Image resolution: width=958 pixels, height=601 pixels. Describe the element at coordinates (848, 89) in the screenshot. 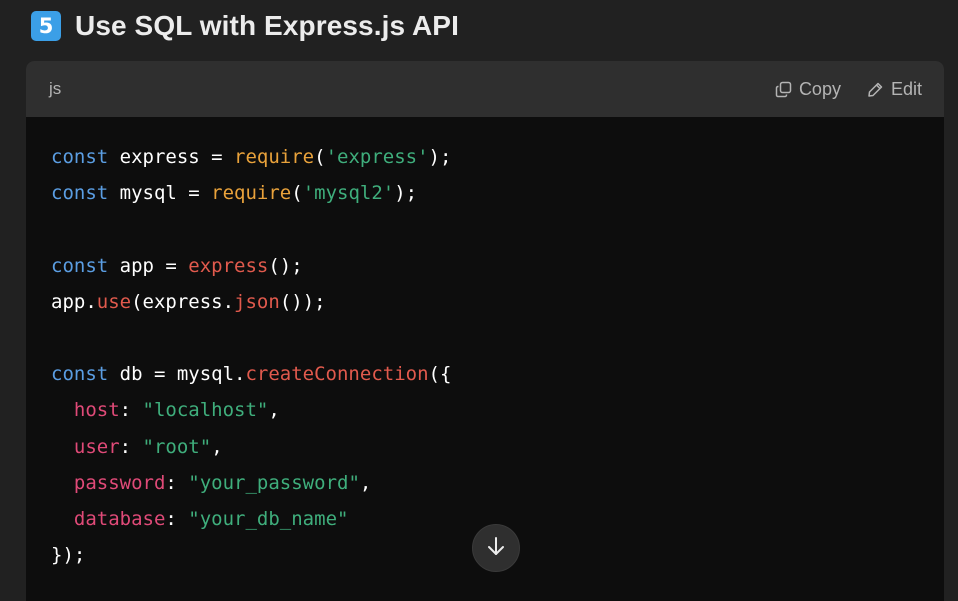

I see `code-actions: Copy Edit` at that location.